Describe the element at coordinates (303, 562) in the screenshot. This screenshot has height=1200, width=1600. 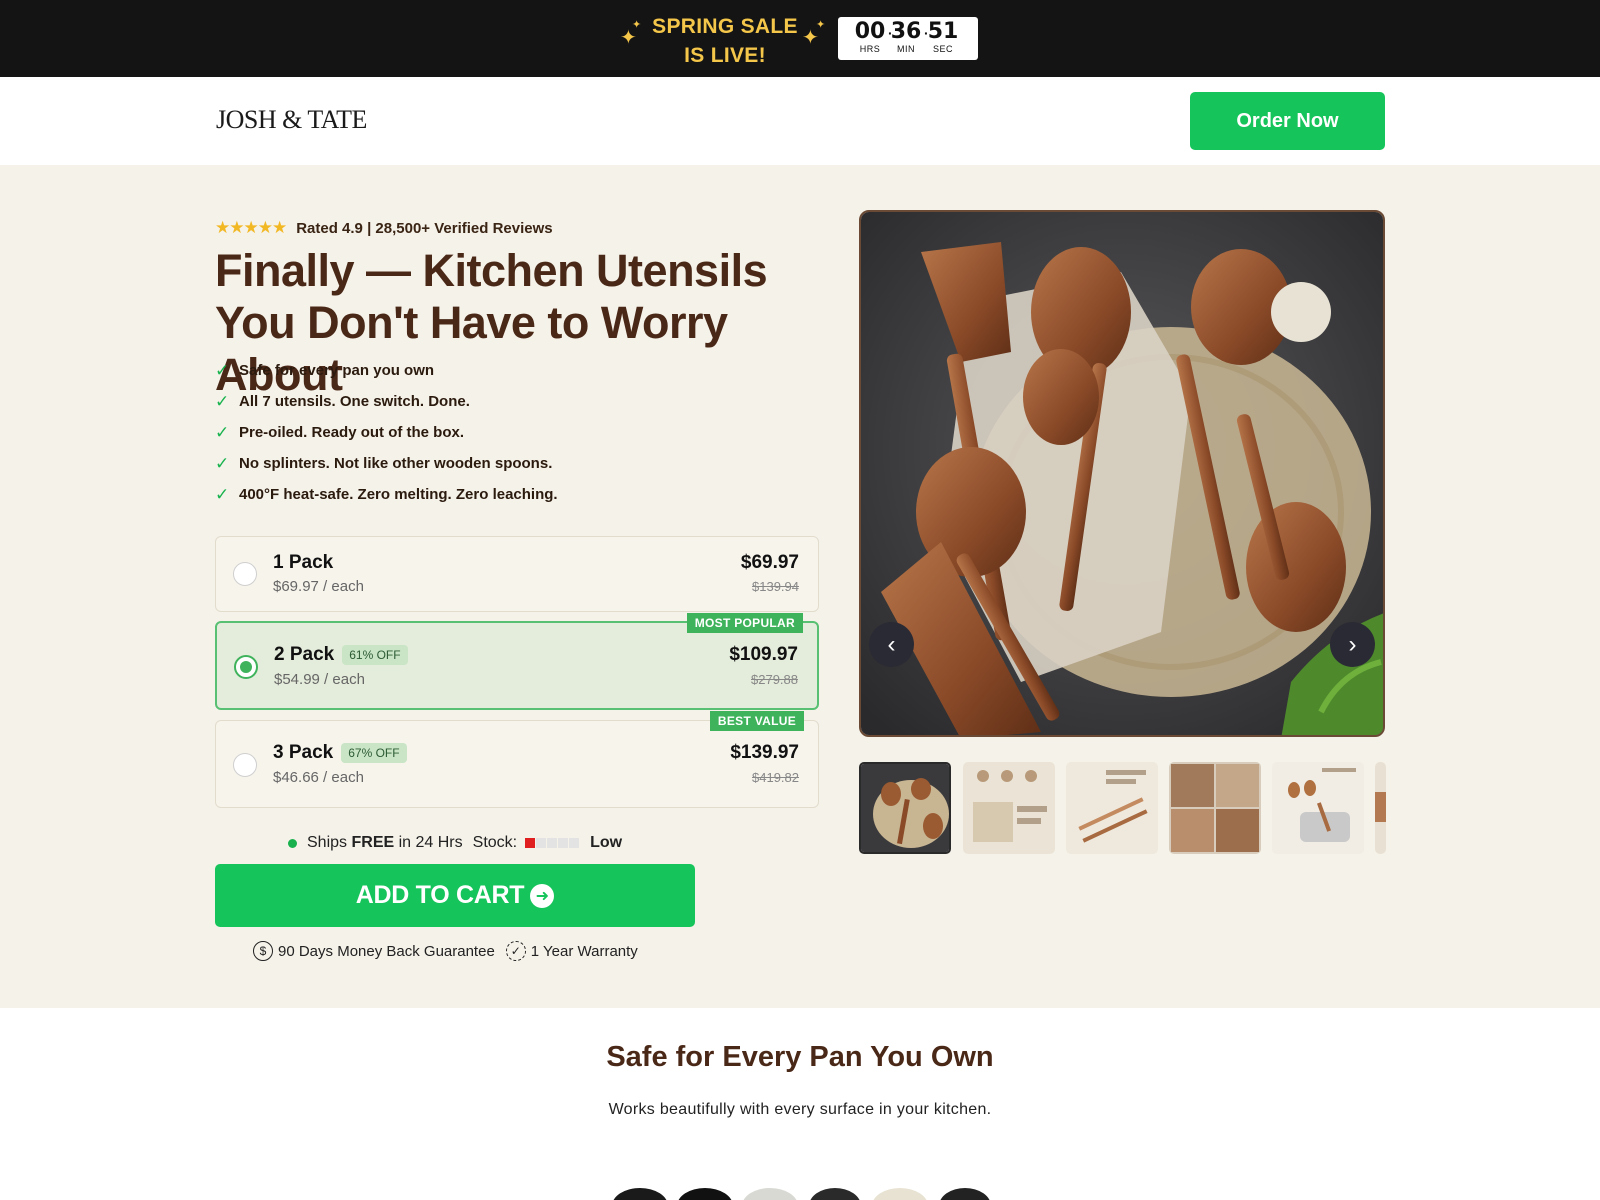
I see `pack-name: 1 Pack` at that location.